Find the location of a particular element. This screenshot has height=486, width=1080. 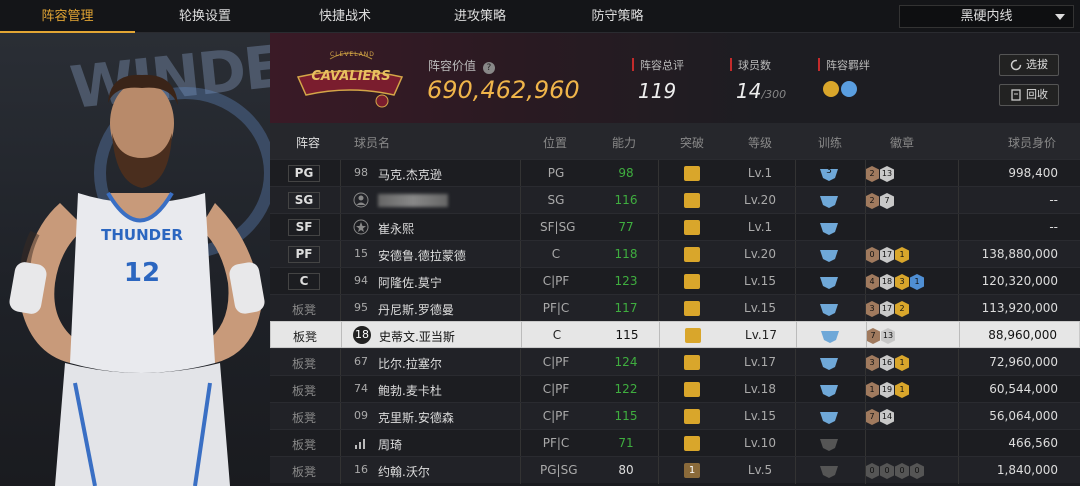

header-name: 球员名 is located at coordinates (372, 143).